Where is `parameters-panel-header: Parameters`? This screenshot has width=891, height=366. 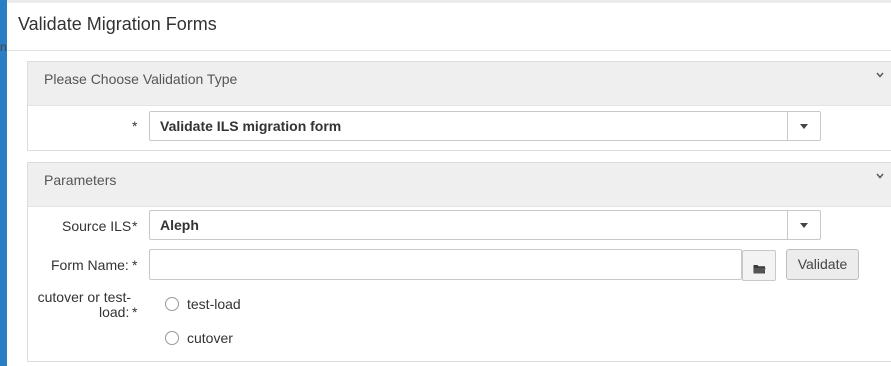 parameters-panel-header: Parameters is located at coordinates (459, 185).